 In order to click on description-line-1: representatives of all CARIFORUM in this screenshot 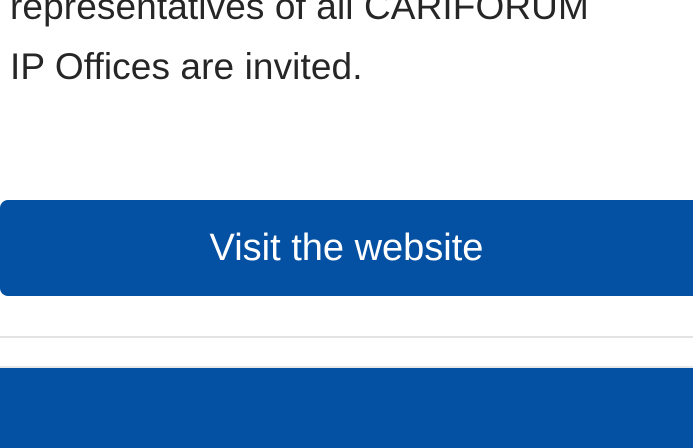, I will do `click(299, 13)`.